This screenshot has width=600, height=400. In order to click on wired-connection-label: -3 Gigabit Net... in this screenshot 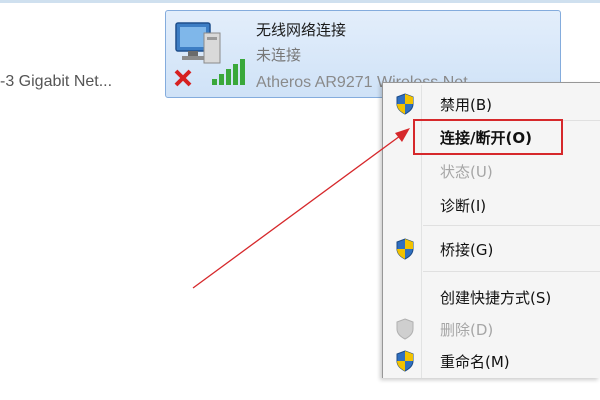, I will do `click(75, 82)`.